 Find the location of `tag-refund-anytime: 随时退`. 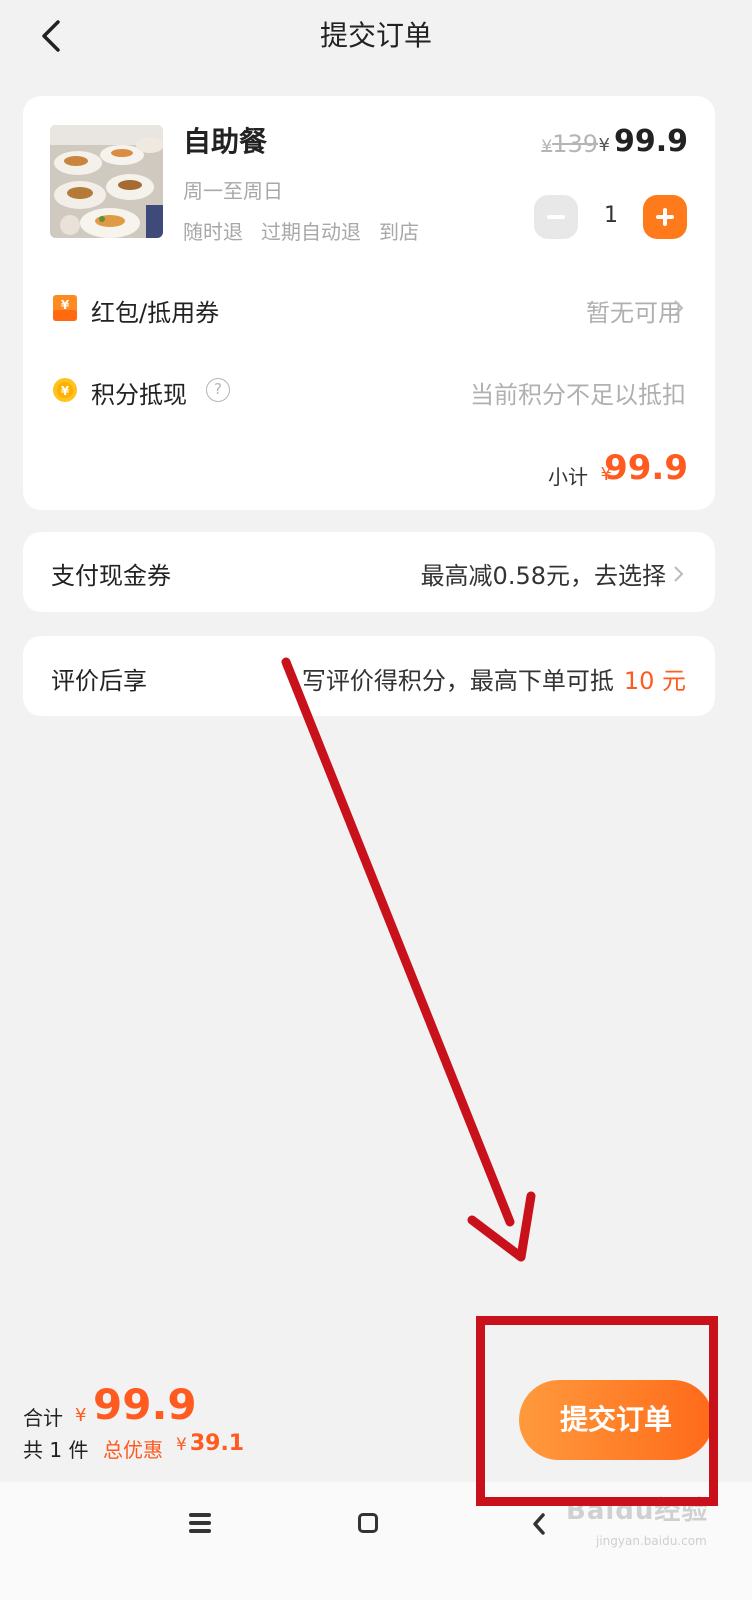

tag-refund-anytime: 随时退 is located at coordinates (213, 232).